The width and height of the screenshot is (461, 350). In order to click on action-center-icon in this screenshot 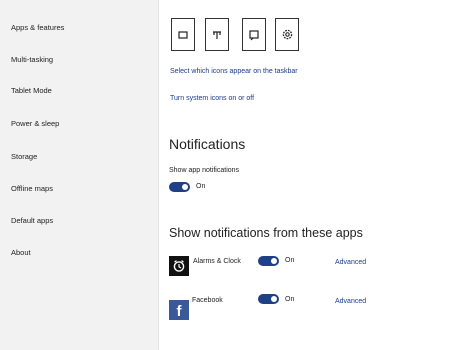, I will do `click(254, 34)`.